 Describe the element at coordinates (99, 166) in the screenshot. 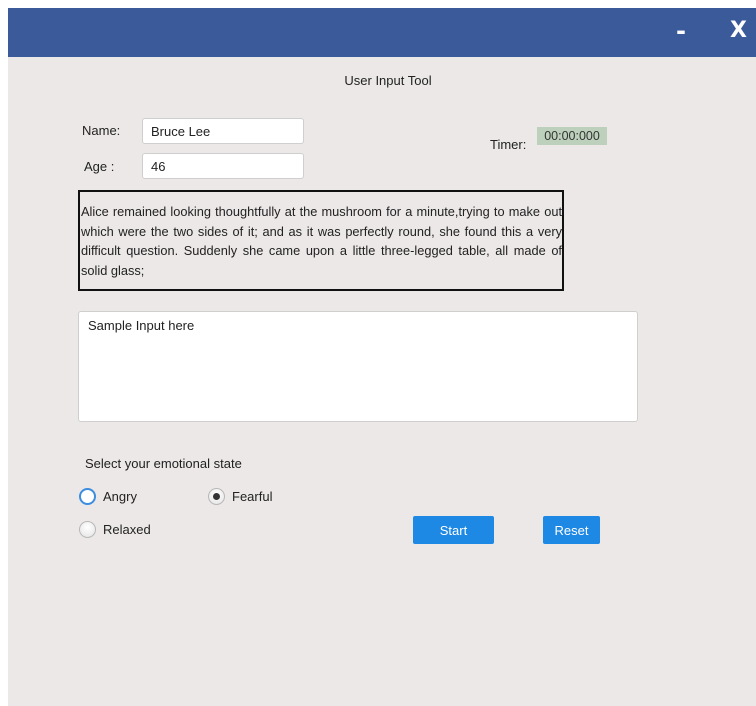

I see `age-label: Age :` at that location.